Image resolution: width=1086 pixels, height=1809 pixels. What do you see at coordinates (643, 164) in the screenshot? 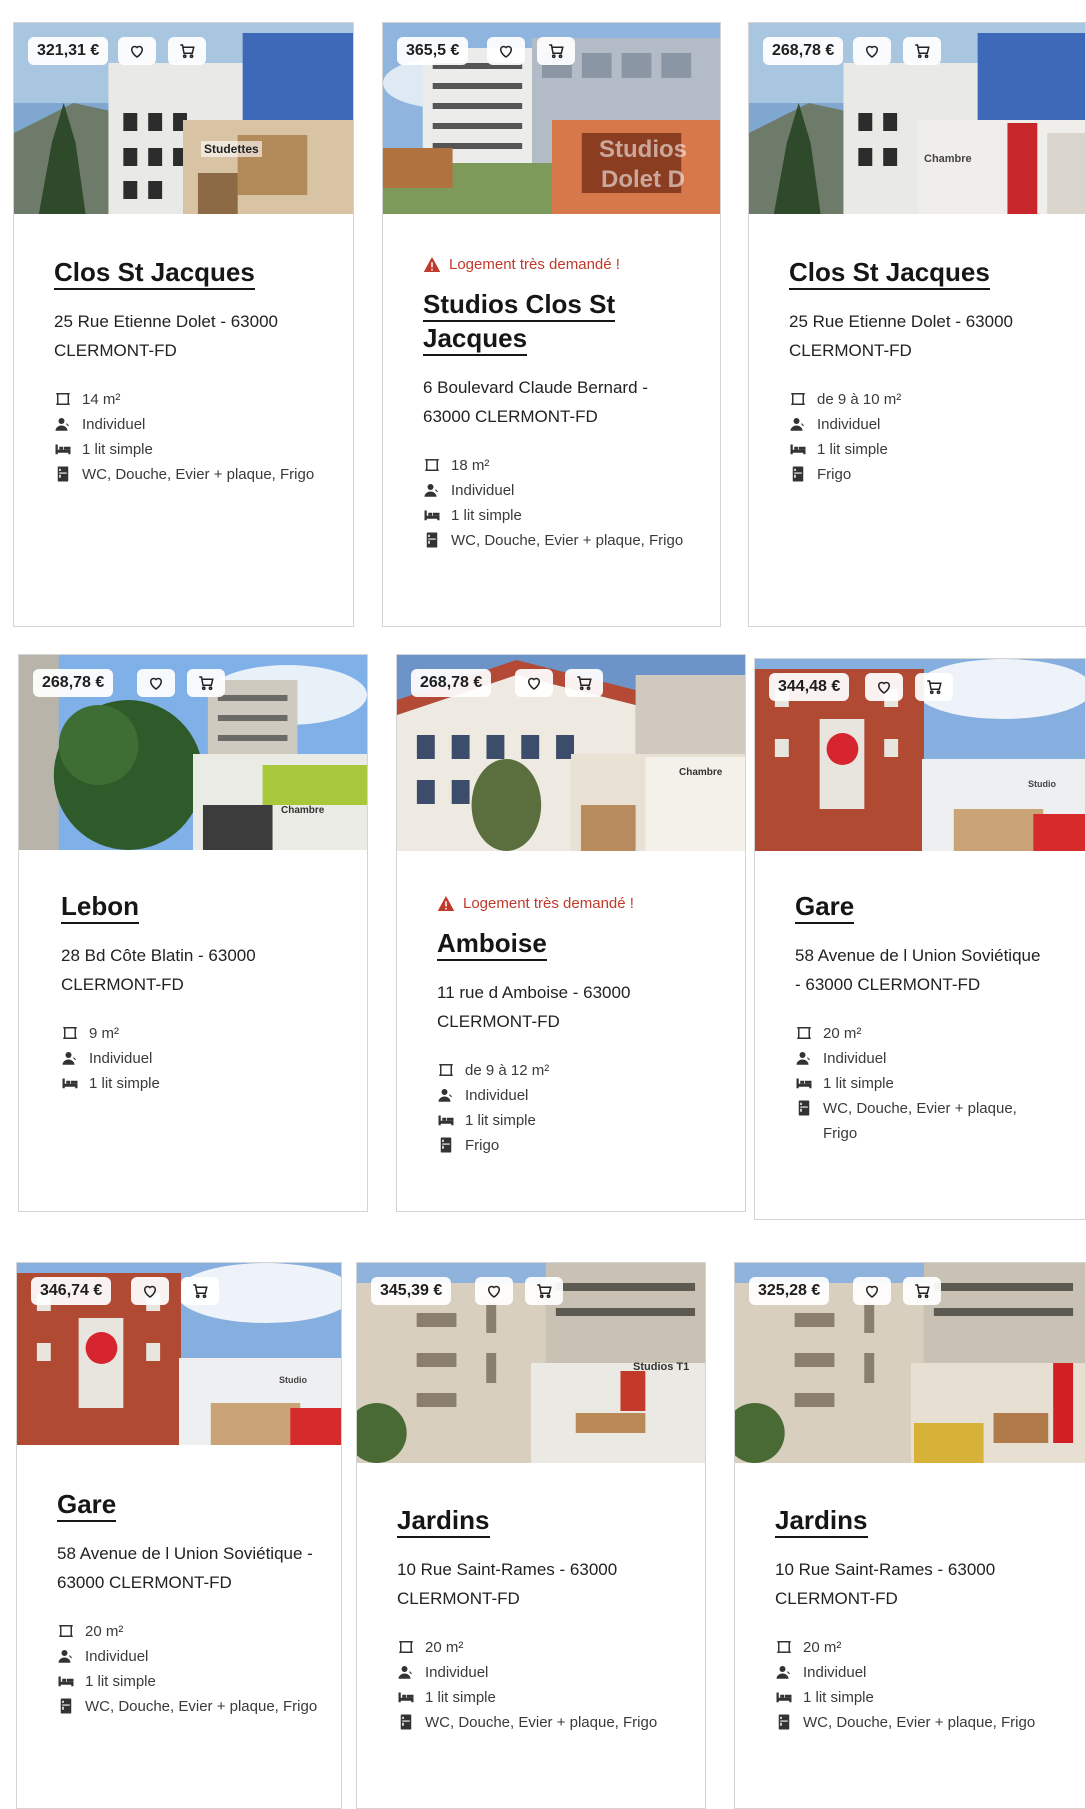
I see `photo-caption: Studios Dolet D` at bounding box center [643, 164].